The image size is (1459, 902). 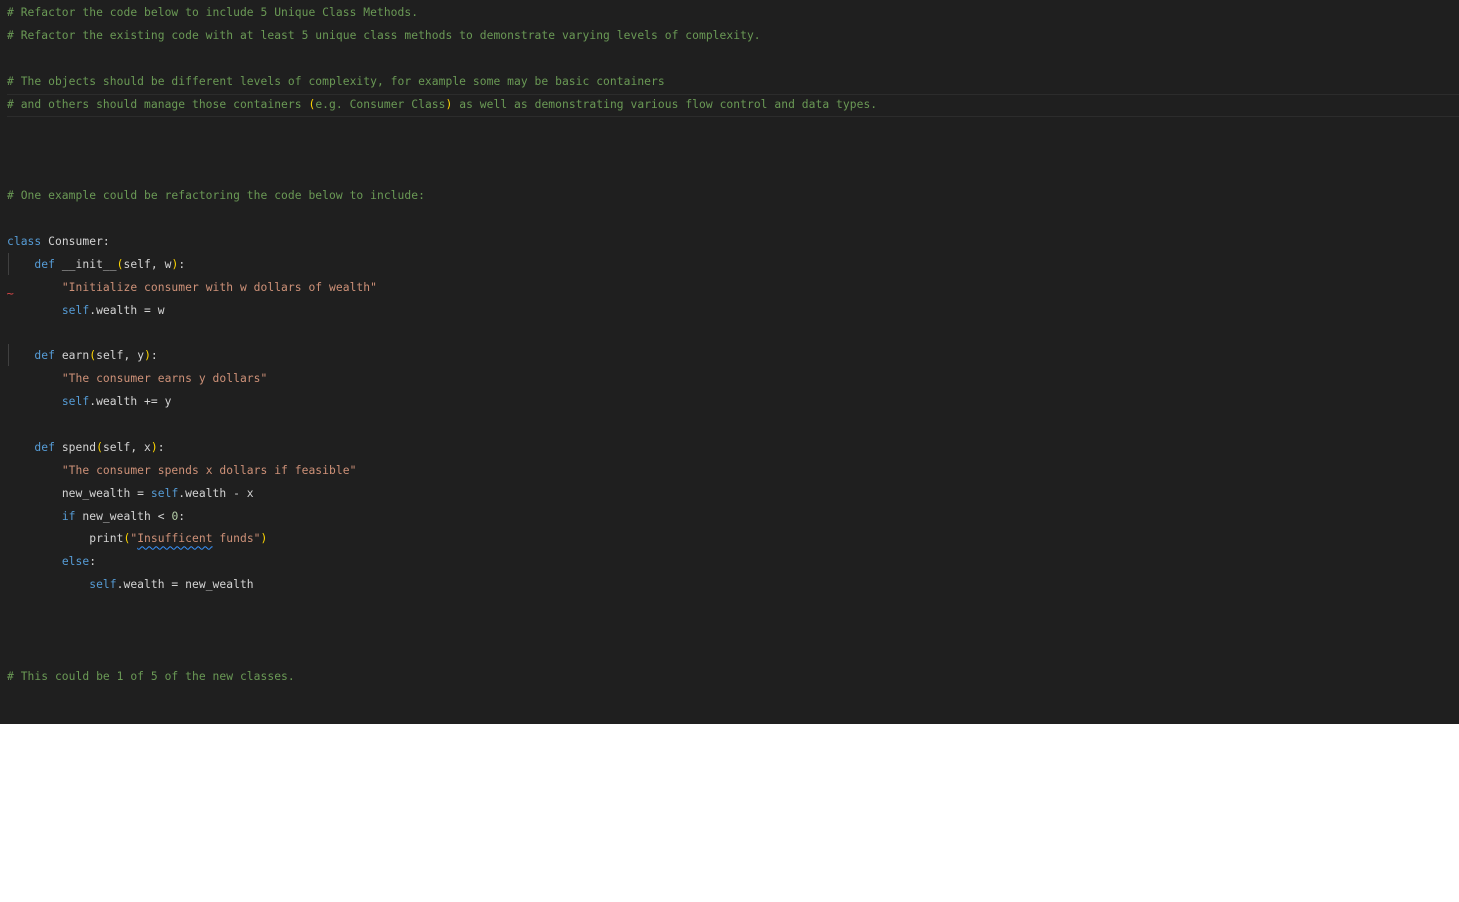 I want to click on builtin-function: print, so click(x=106, y=539).